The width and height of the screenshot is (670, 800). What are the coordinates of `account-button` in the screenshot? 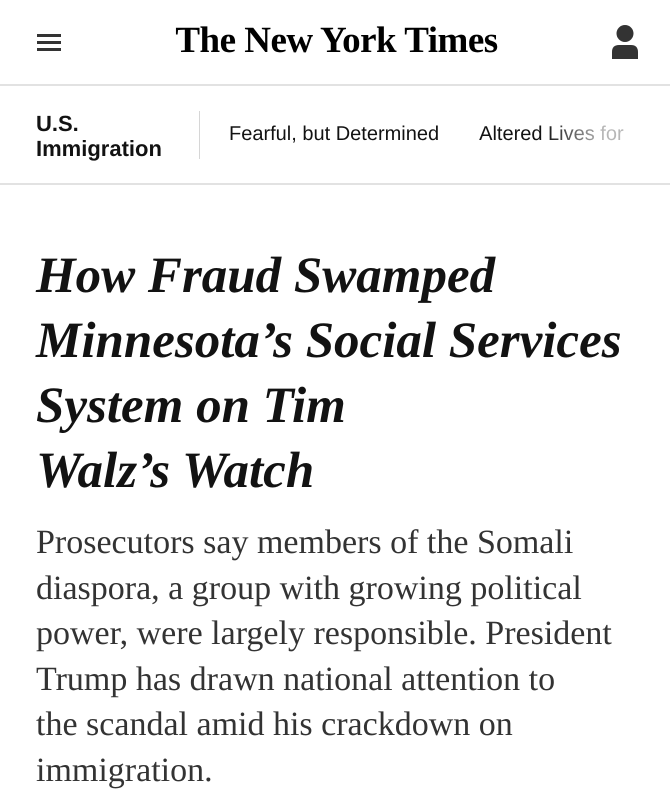 It's located at (625, 42).